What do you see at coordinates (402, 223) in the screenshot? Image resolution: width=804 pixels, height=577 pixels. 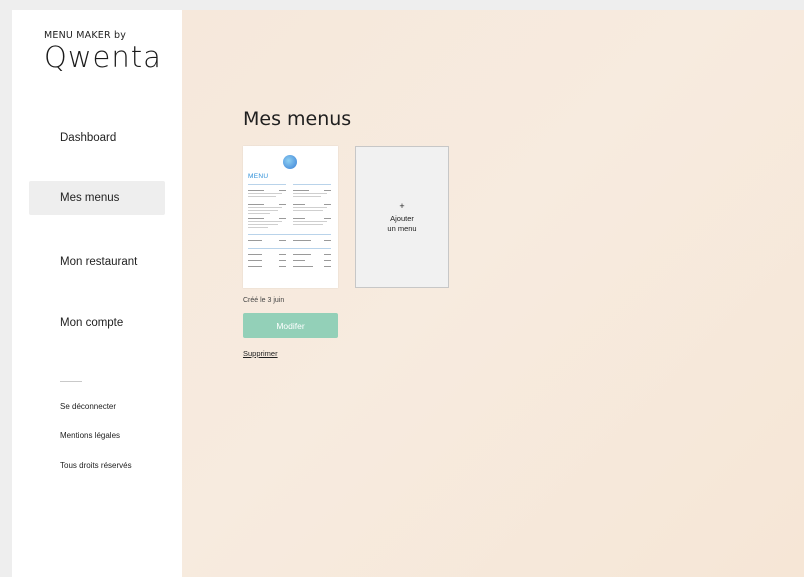 I see `add-menu-label: Ajouter un menu` at bounding box center [402, 223].